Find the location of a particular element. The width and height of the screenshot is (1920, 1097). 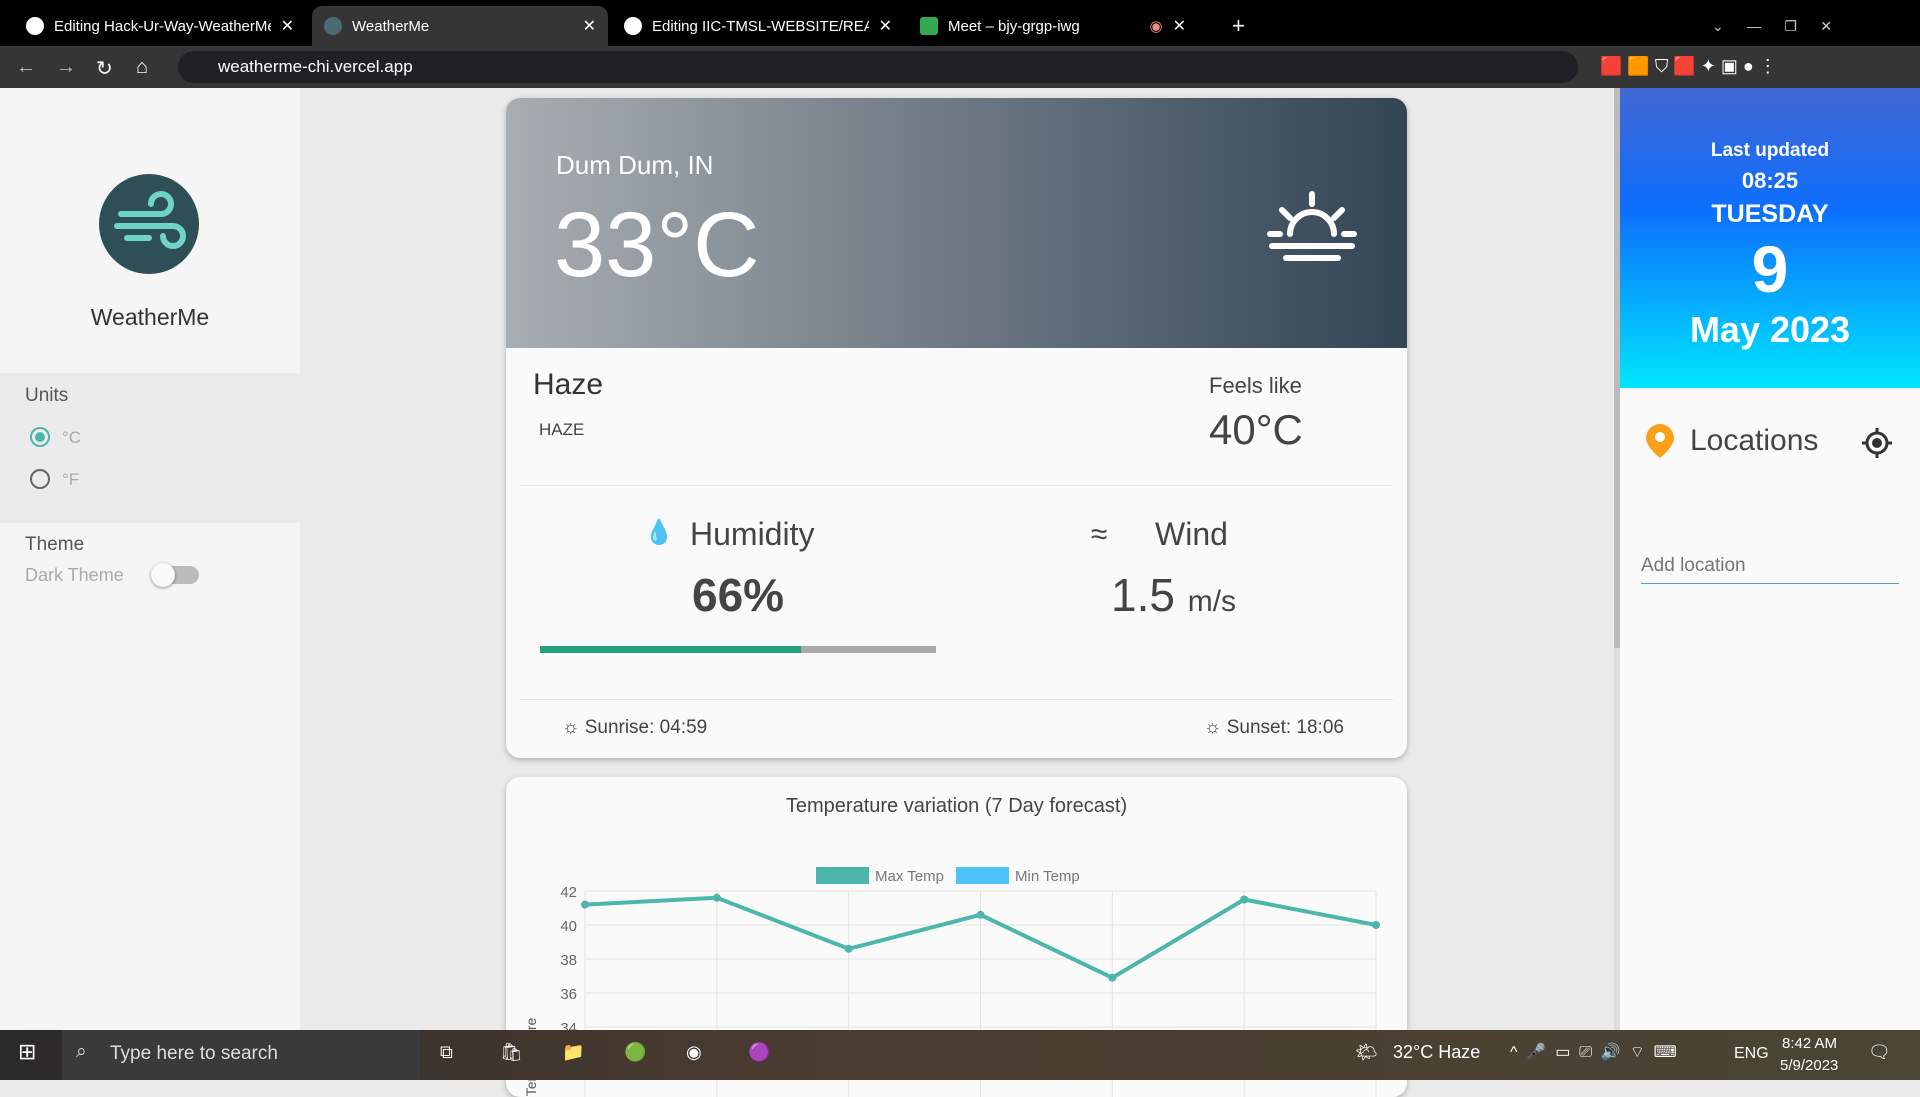

github-icon is located at coordinates (35, 26).